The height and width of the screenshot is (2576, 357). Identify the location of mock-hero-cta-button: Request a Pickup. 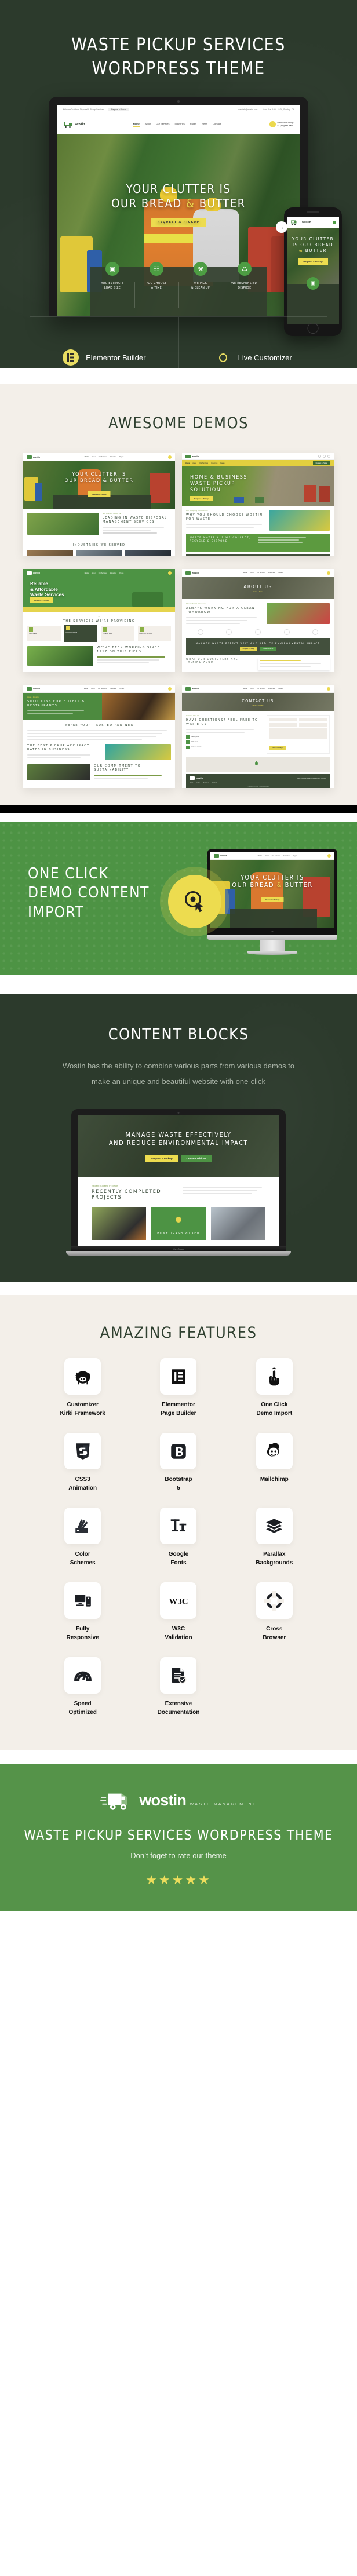
(178, 223).